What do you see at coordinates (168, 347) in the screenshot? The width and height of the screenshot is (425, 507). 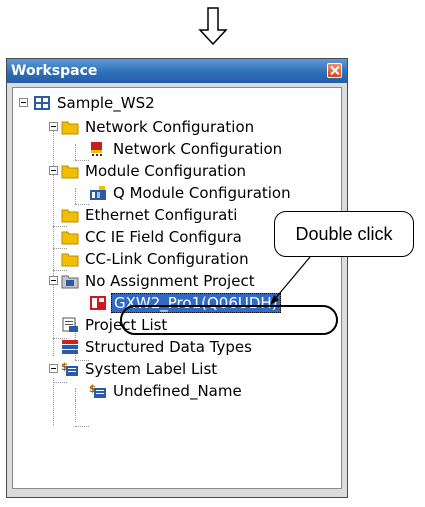 I see `tree-item-label: Structured Data Types` at bounding box center [168, 347].